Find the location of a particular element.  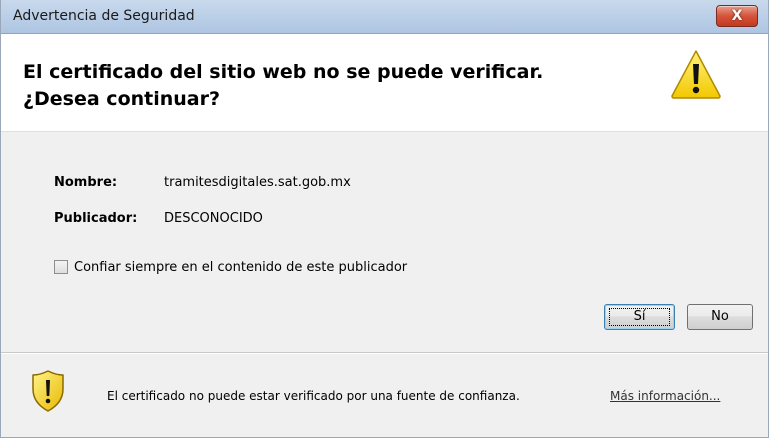

main-message-line2: ¿Desea continuar? is located at coordinates (122, 99).